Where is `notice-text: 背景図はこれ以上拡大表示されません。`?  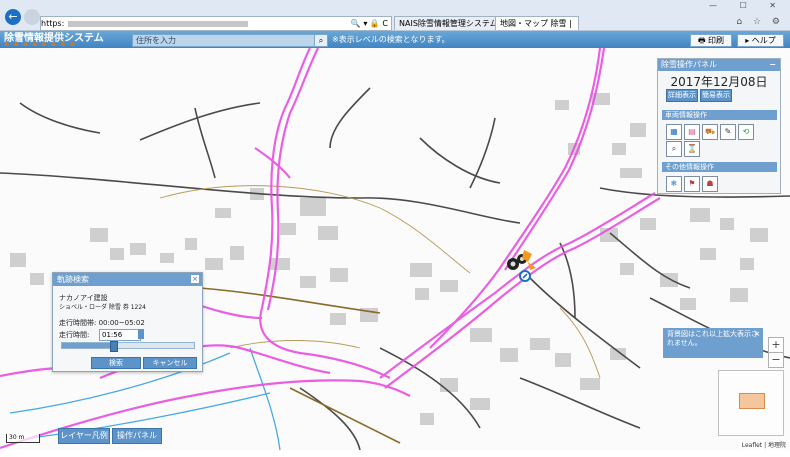
notice-text: 背景図はこれ以上拡大表示されません。 is located at coordinates (712, 338).